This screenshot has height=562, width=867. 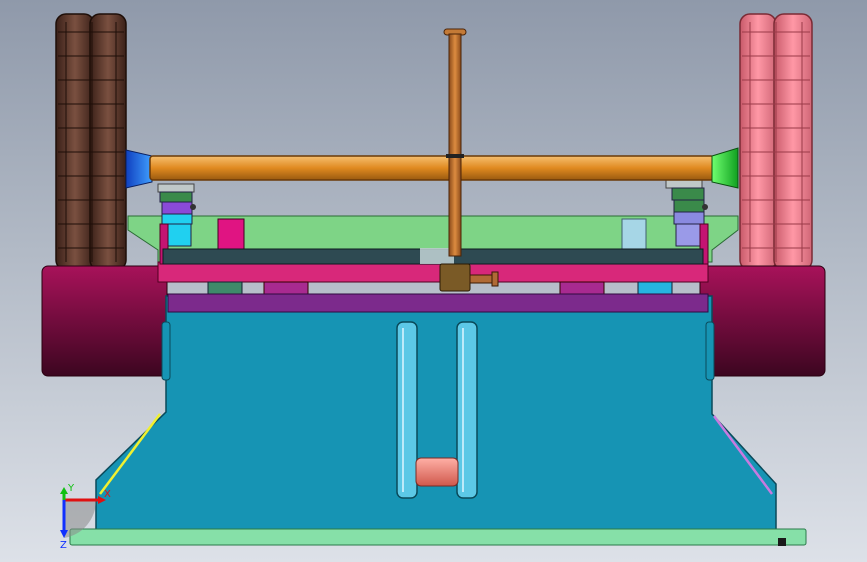 I want to click on base-plate, so click(x=438, y=537).